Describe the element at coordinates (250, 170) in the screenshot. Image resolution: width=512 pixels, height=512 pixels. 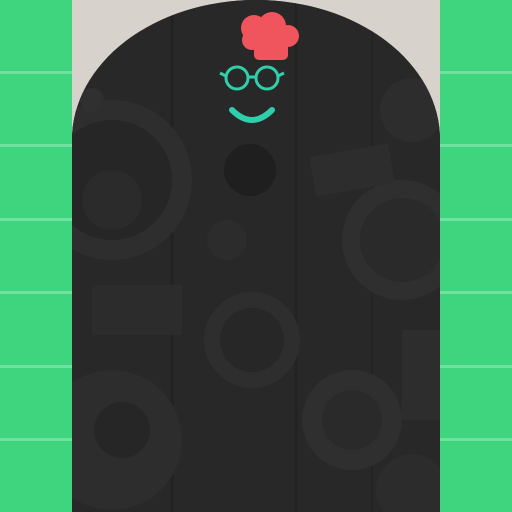
I see `dark-bowl-shadow` at that location.